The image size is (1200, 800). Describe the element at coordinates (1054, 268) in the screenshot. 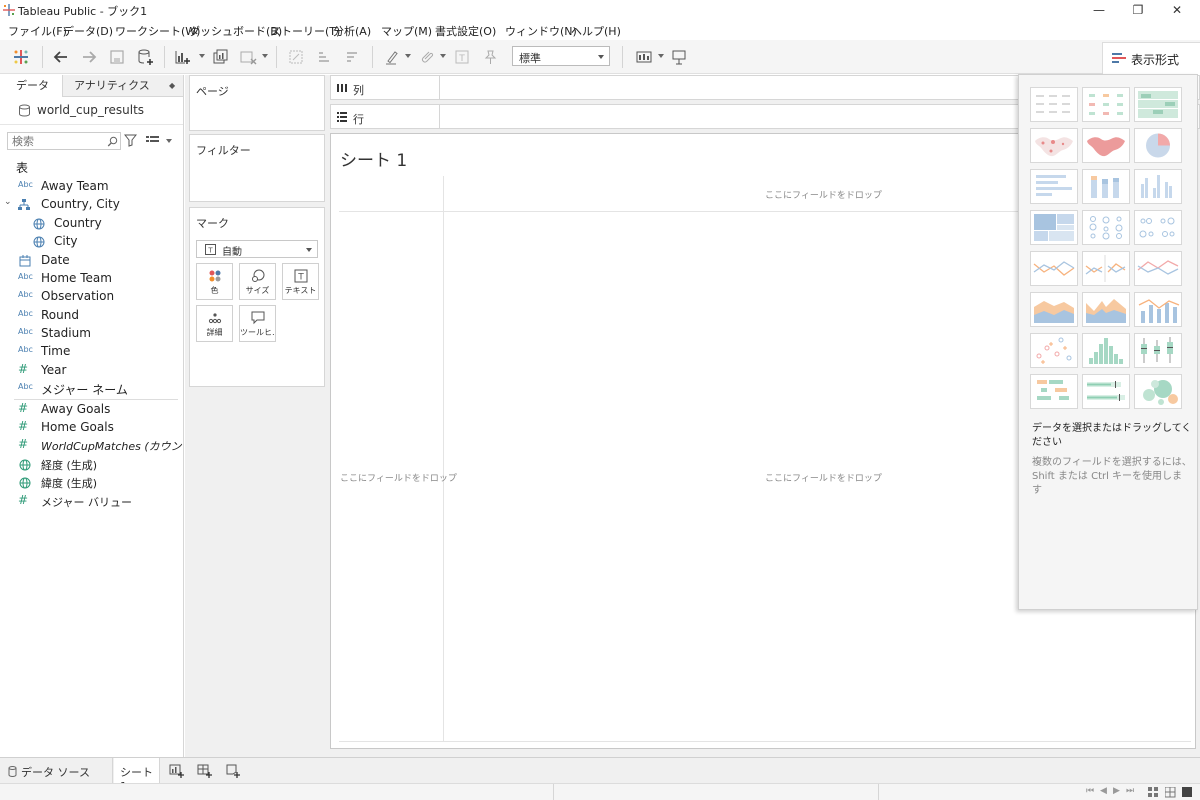

I see `chart-continuous-lines` at that location.